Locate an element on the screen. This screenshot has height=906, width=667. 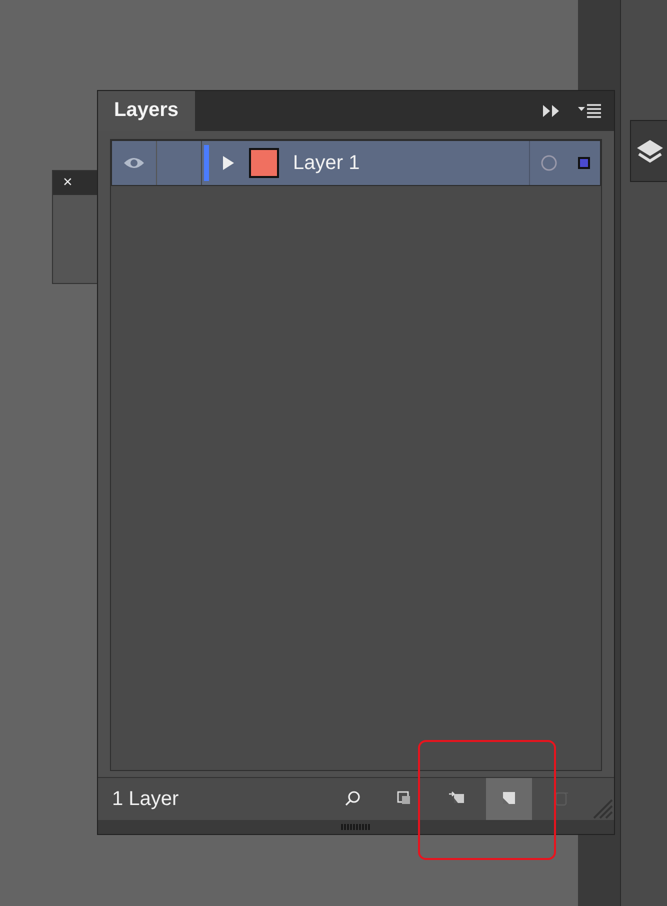
eye-icon is located at coordinates (134, 163).